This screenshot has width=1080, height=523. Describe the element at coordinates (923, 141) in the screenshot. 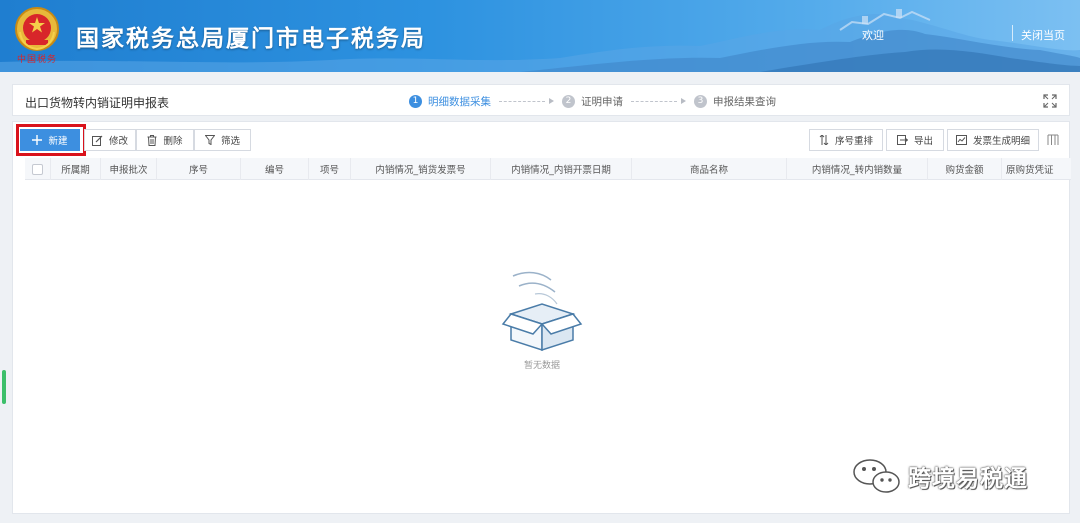

I see `export-button-label: 导出` at that location.